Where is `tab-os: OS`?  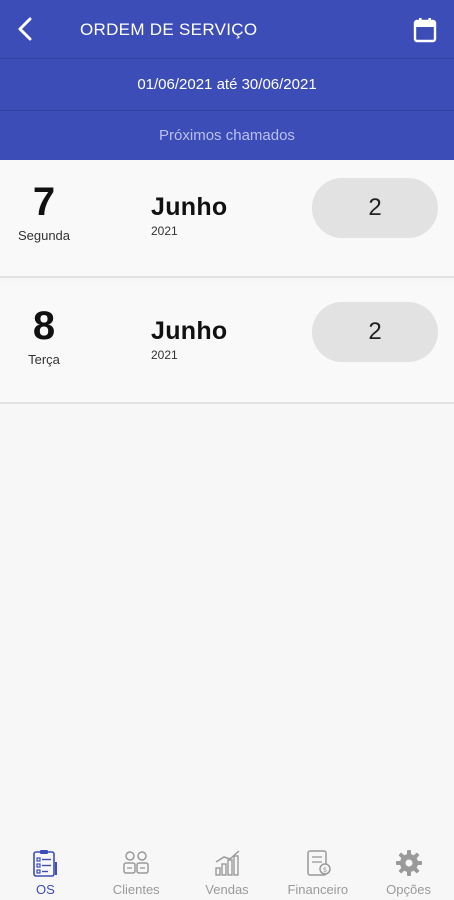 tab-os: OS is located at coordinates (45, 869).